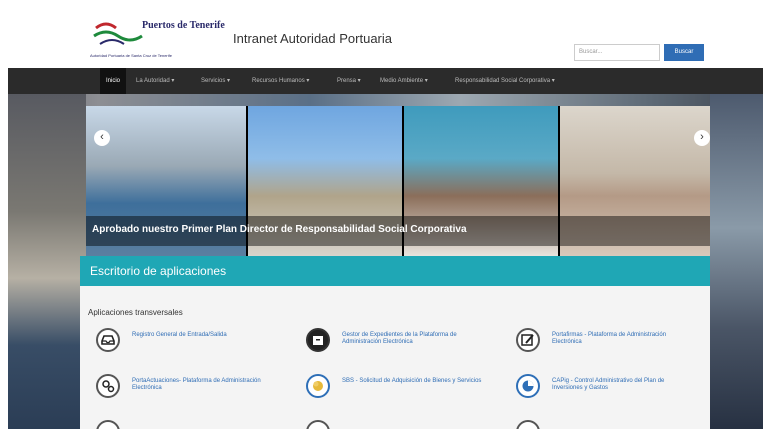  Describe the element at coordinates (135, 312) in the screenshot. I see `section-label: Aplicaciones transversales` at that location.